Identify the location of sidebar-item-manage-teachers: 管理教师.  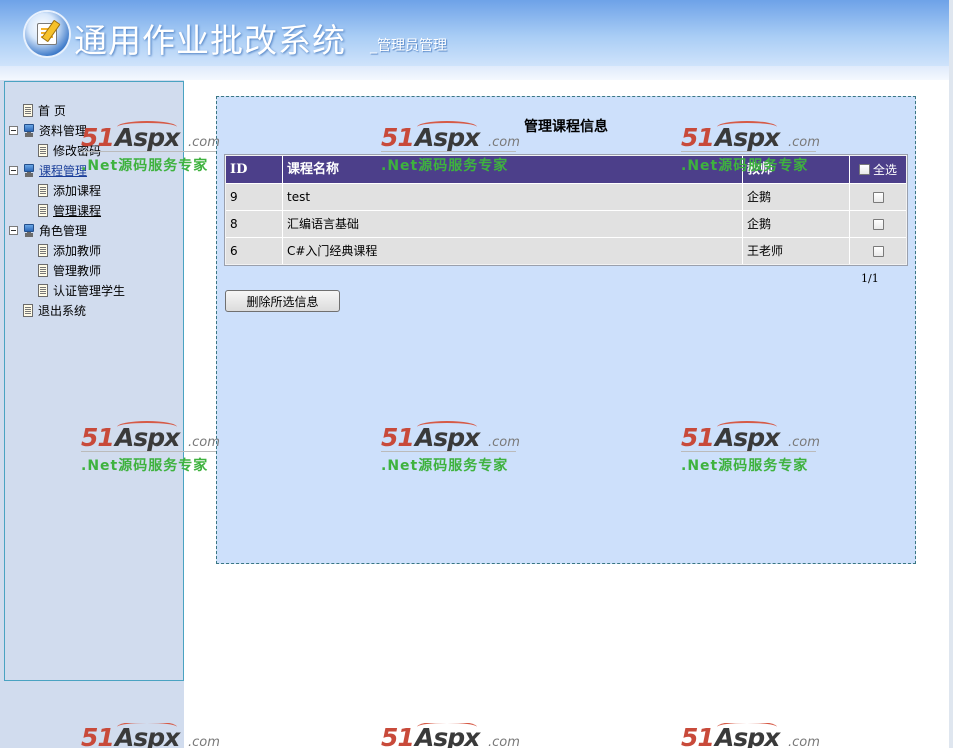
(69, 270).